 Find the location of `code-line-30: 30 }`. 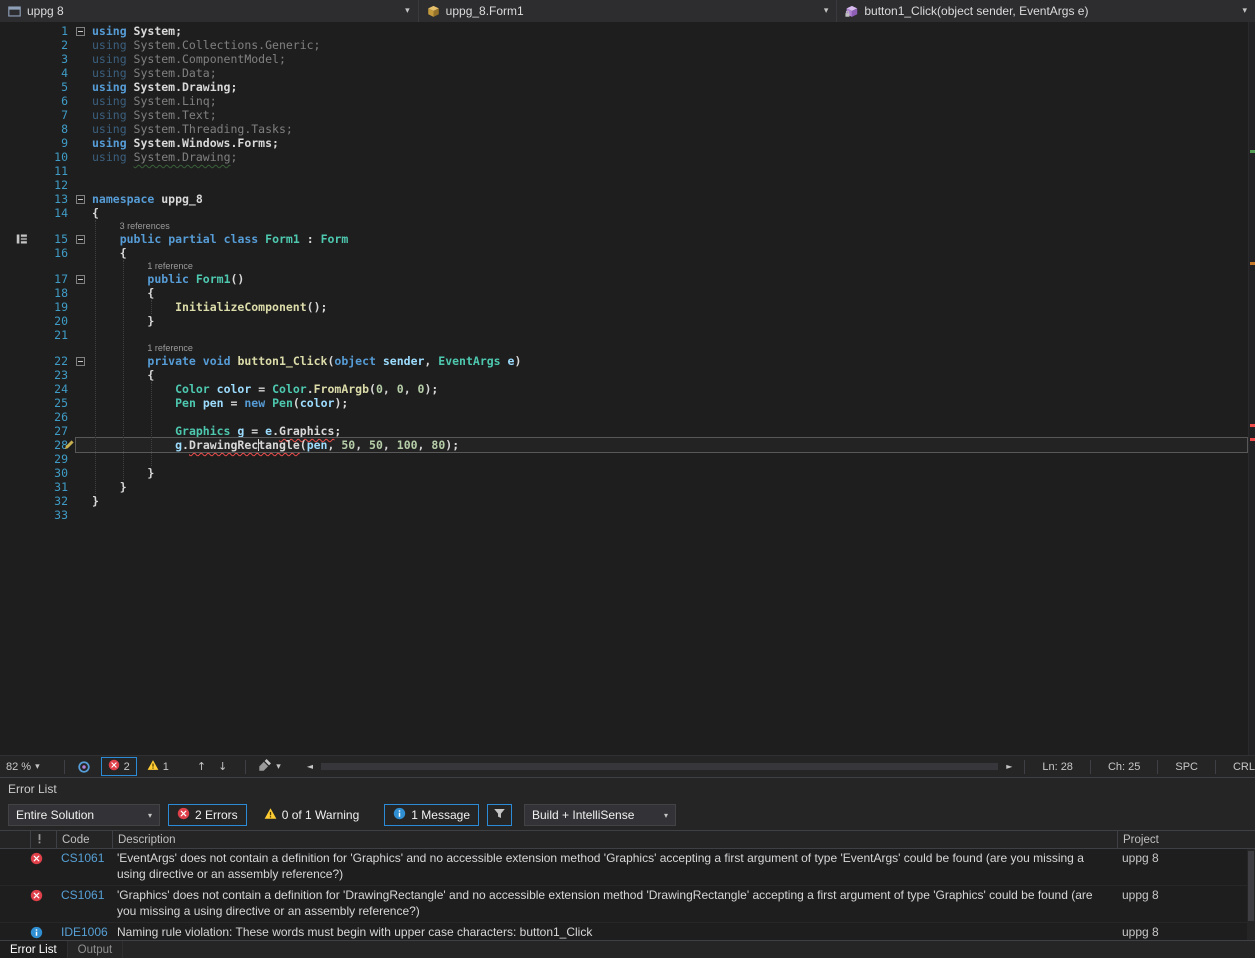

code-line-30: 30 } is located at coordinates (623, 473).